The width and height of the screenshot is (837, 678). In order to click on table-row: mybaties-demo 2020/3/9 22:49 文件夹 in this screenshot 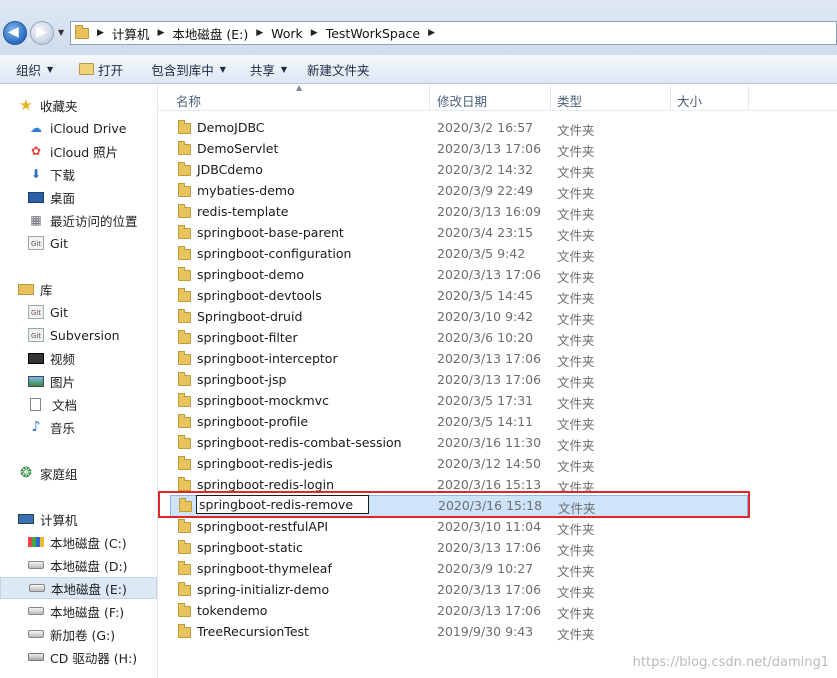, I will do `click(458, 191)`.